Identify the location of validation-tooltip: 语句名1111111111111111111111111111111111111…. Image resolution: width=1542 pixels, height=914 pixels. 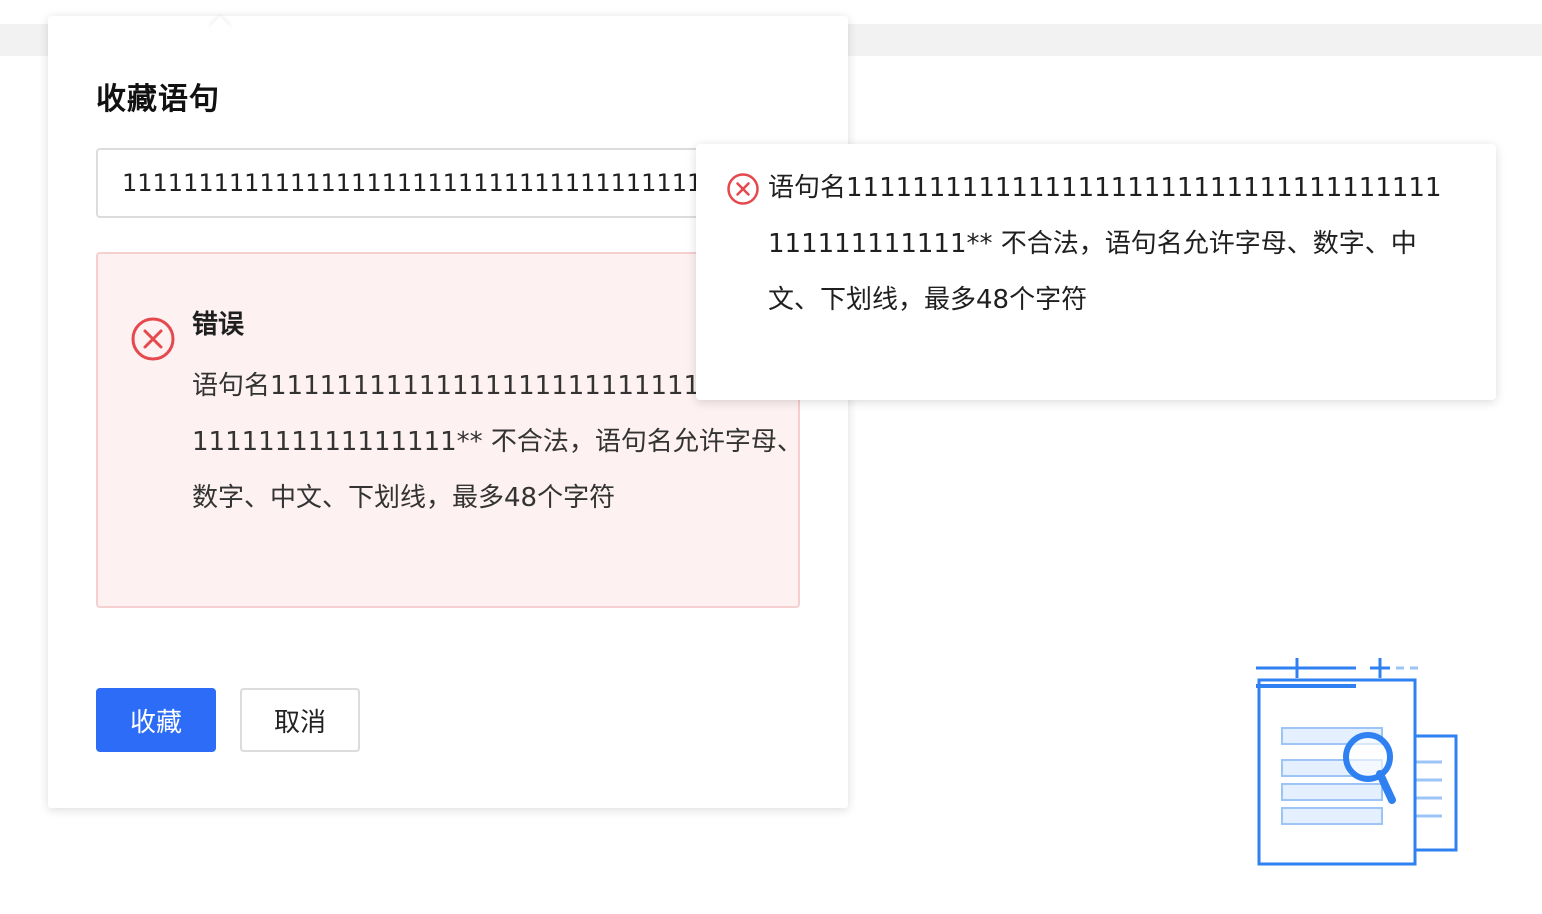
(1096, 272).